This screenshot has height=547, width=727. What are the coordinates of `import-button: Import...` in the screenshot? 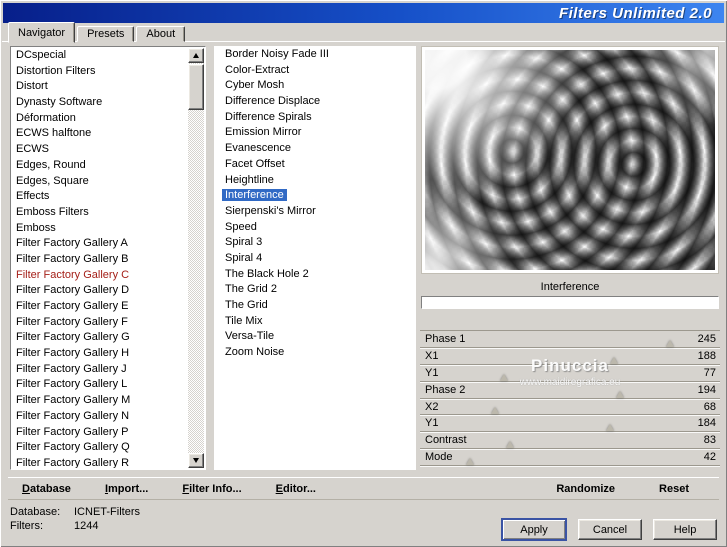 It's located at (126, 489).